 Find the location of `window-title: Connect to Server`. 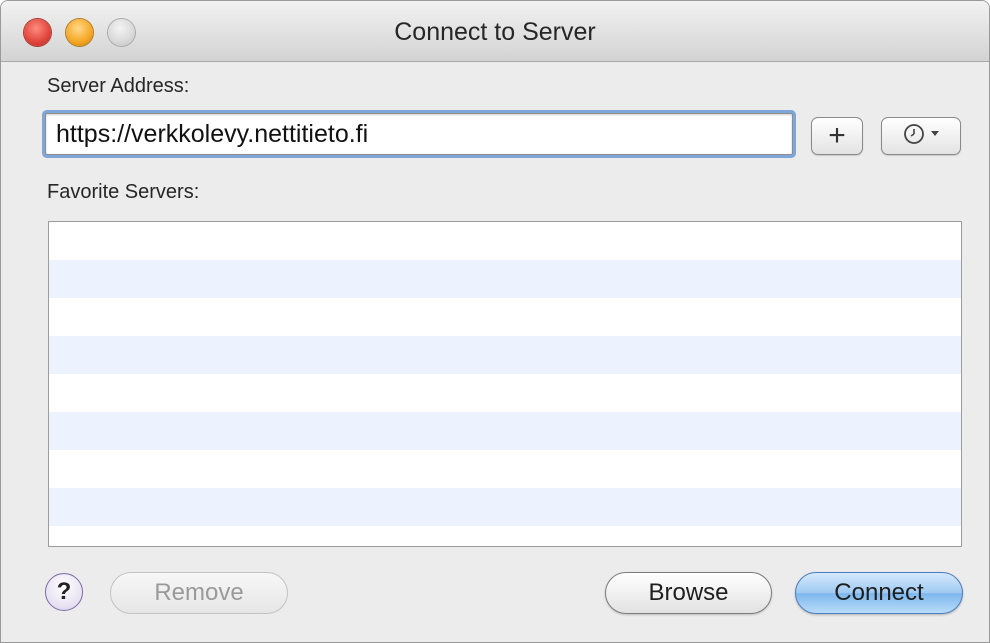

window-title: Connect to Server is located at coordinates (495, 32).